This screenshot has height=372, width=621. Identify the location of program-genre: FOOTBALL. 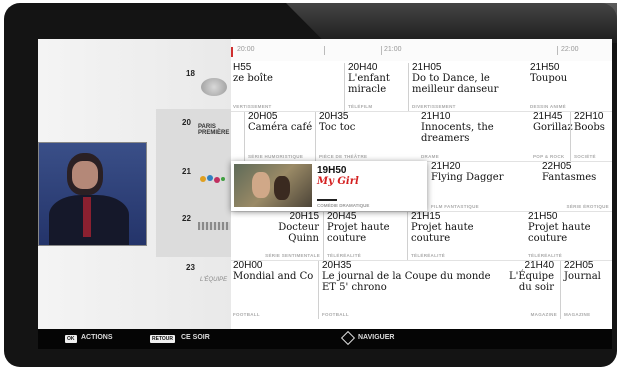
(335, 314).